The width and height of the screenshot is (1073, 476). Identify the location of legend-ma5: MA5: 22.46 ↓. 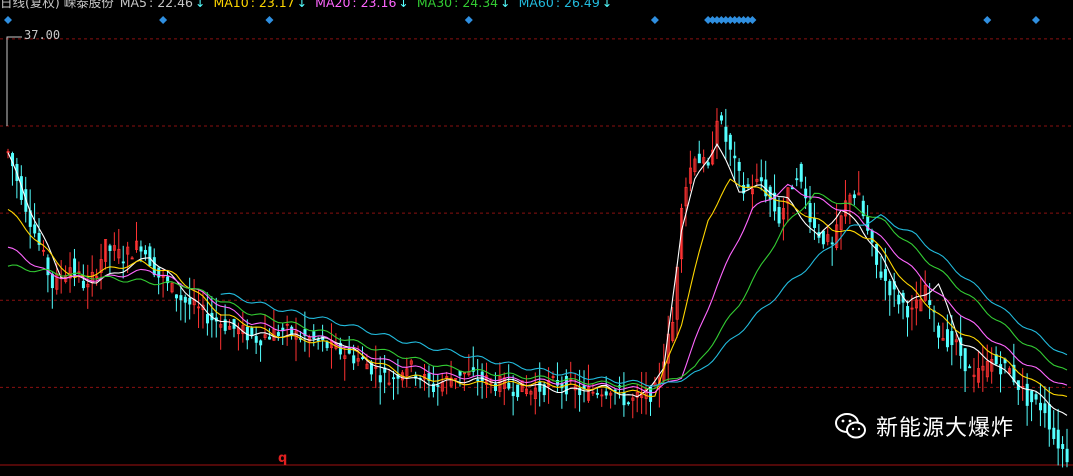
(162, 5).